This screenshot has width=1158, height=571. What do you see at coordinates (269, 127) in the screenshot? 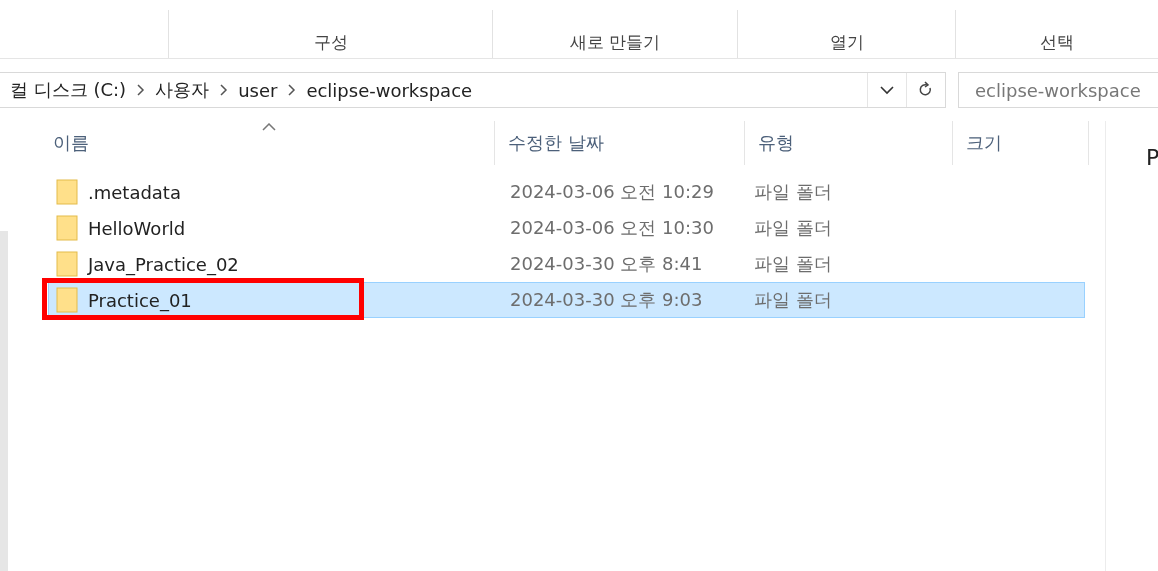
I see `sort-ascending-icon` at bounding box center [269, 127].